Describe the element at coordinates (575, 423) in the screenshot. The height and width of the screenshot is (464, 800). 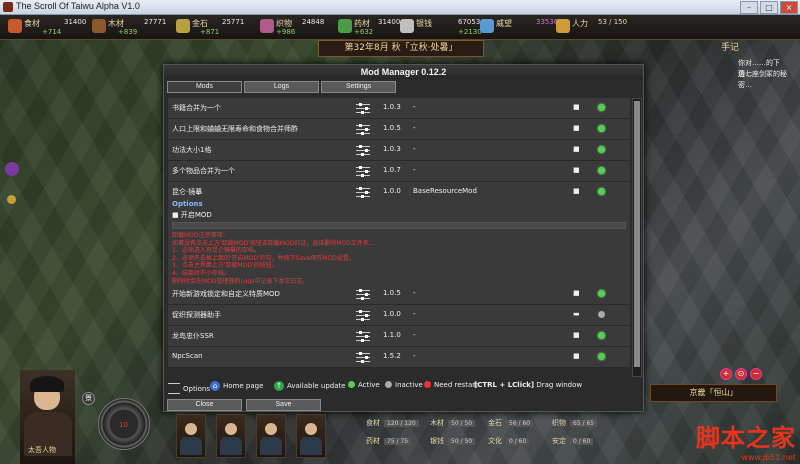
I see `stat-fabric: 织物 65 / 65` at that location.